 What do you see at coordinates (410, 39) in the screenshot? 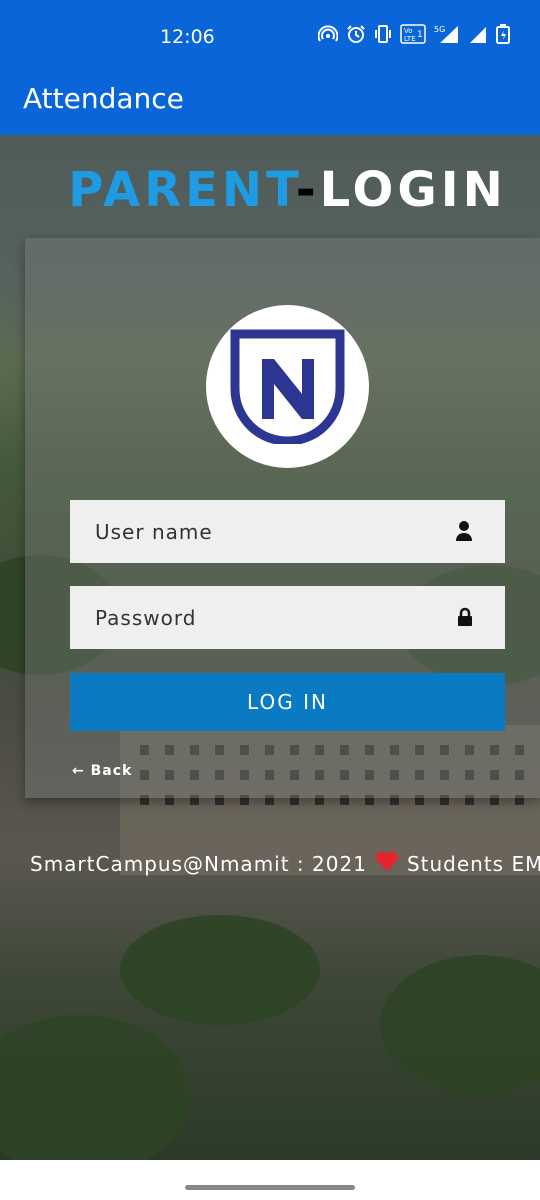
I see `svg-text: LTE` at bounding box center [410, 39].